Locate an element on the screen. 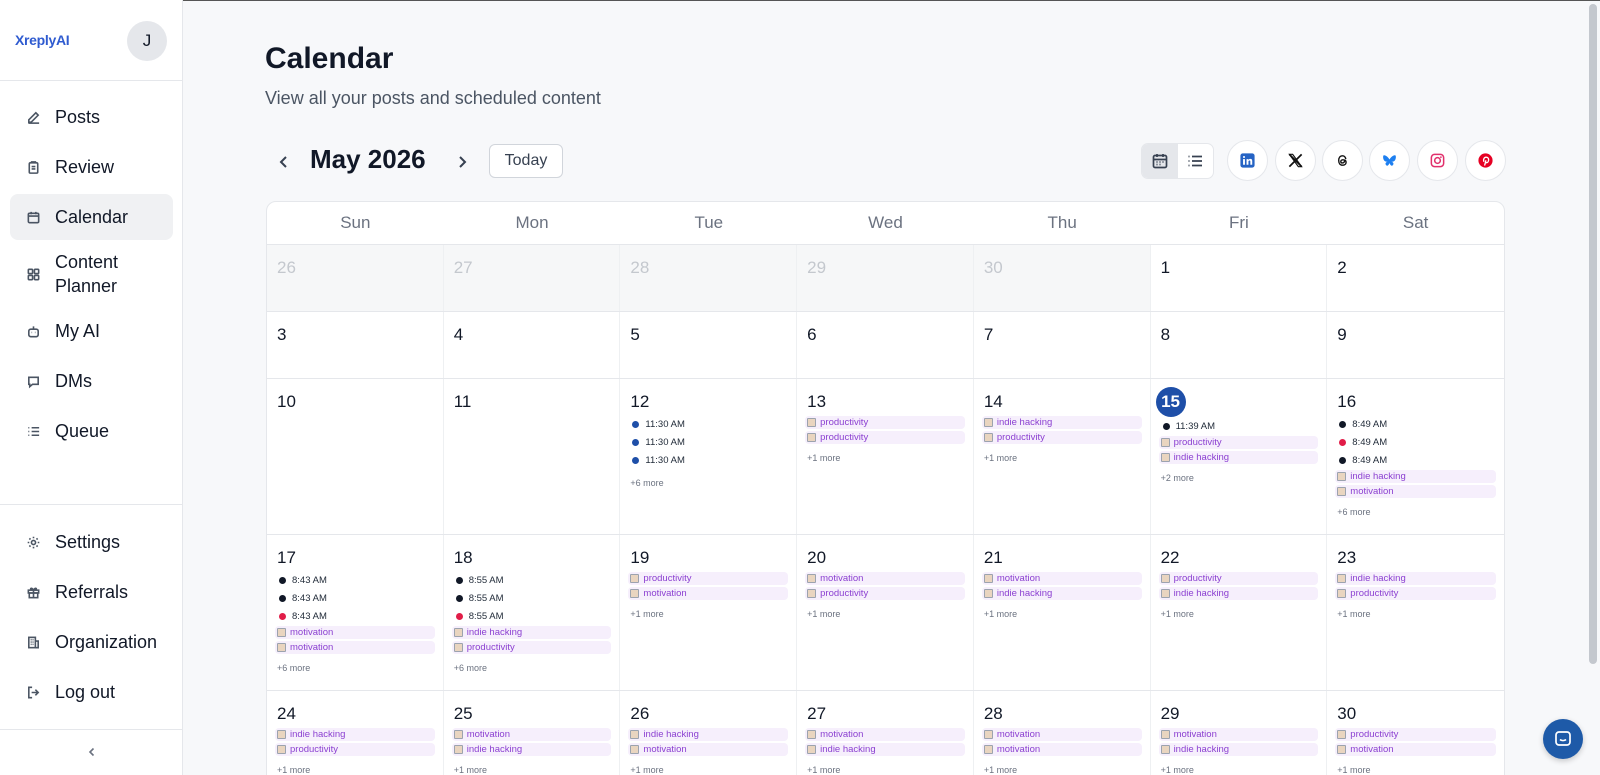 This screenshot has height=775, width=1600. sidebar-item-referrals: Referrals is located at coordinates (91, 592).